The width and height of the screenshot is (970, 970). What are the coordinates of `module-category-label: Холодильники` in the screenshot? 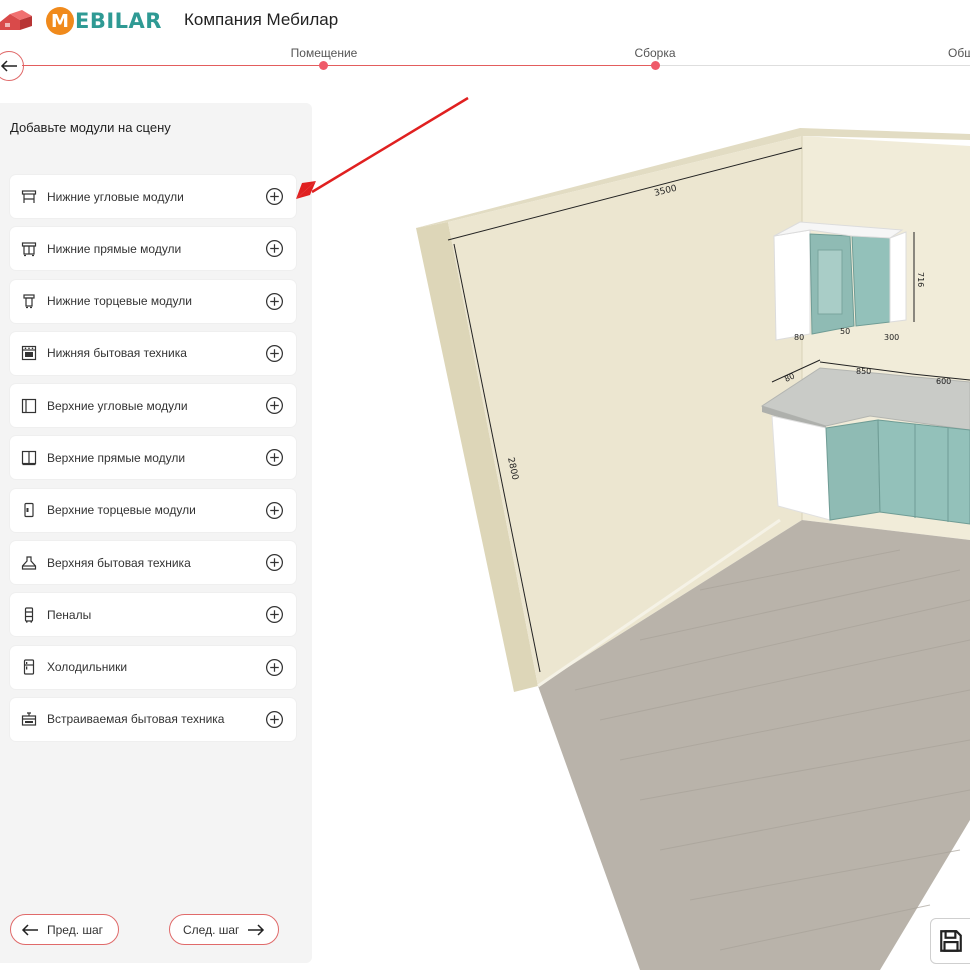 It's located at (87, 667).